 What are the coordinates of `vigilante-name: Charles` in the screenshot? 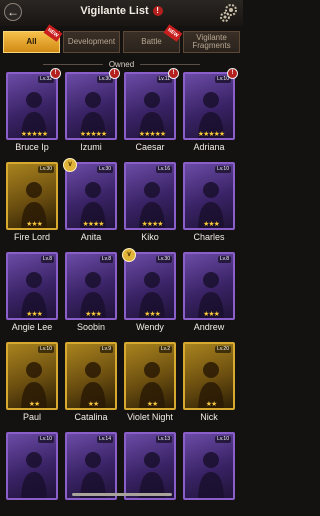 It's located at (209, 237).